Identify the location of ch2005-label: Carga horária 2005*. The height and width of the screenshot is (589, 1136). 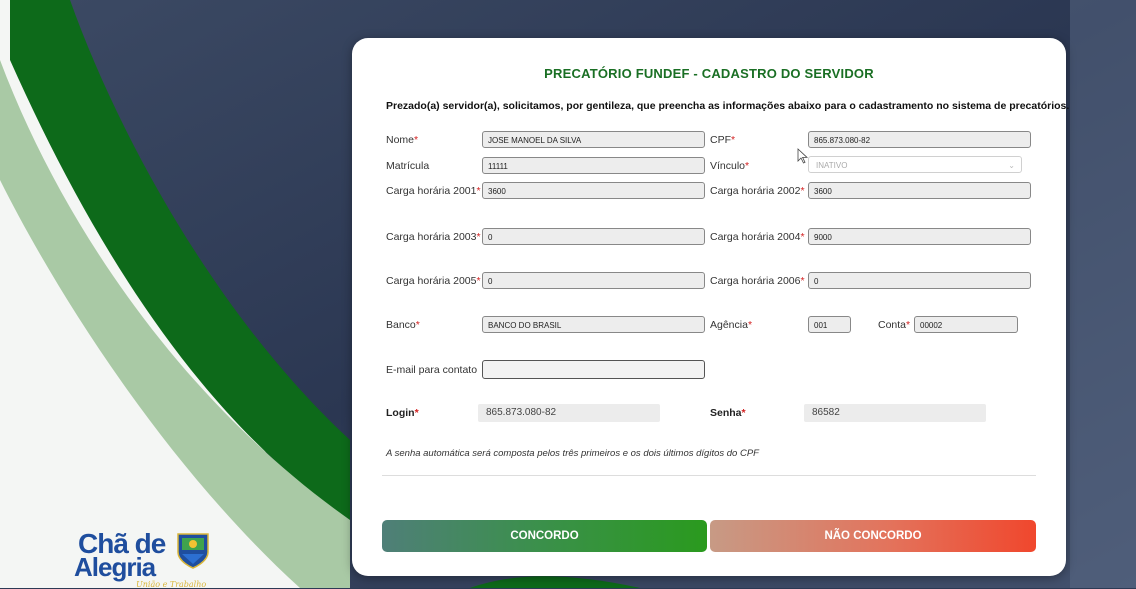
(433, 281).